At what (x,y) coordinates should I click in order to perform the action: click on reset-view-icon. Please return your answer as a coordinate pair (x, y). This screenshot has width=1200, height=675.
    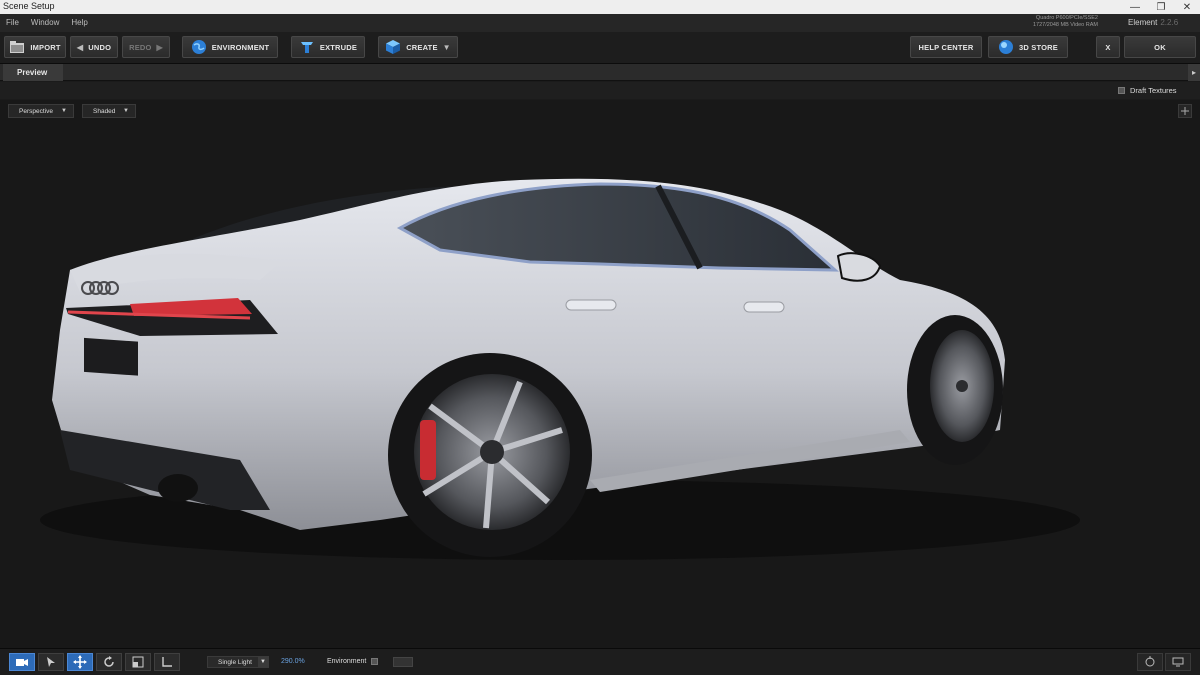
    Looking at the image, I should click on (1150, 662).